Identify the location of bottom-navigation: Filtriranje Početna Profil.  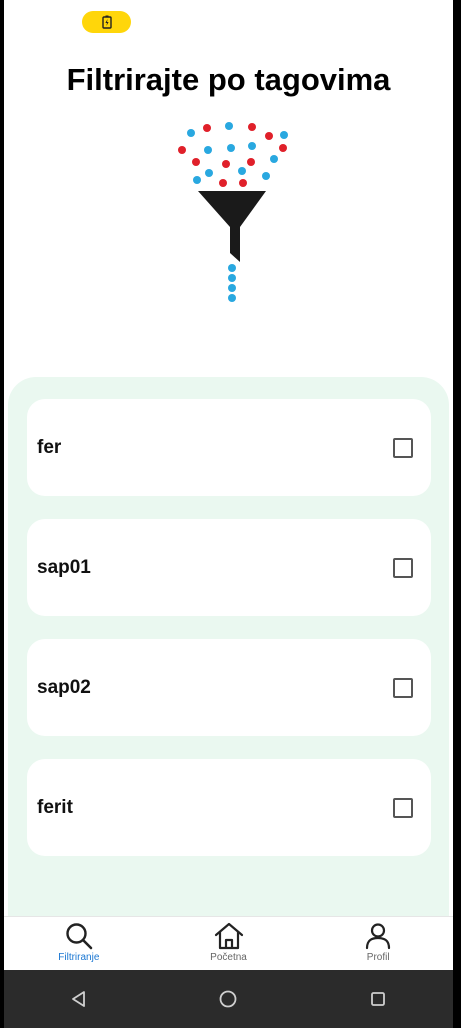
(228, 943).